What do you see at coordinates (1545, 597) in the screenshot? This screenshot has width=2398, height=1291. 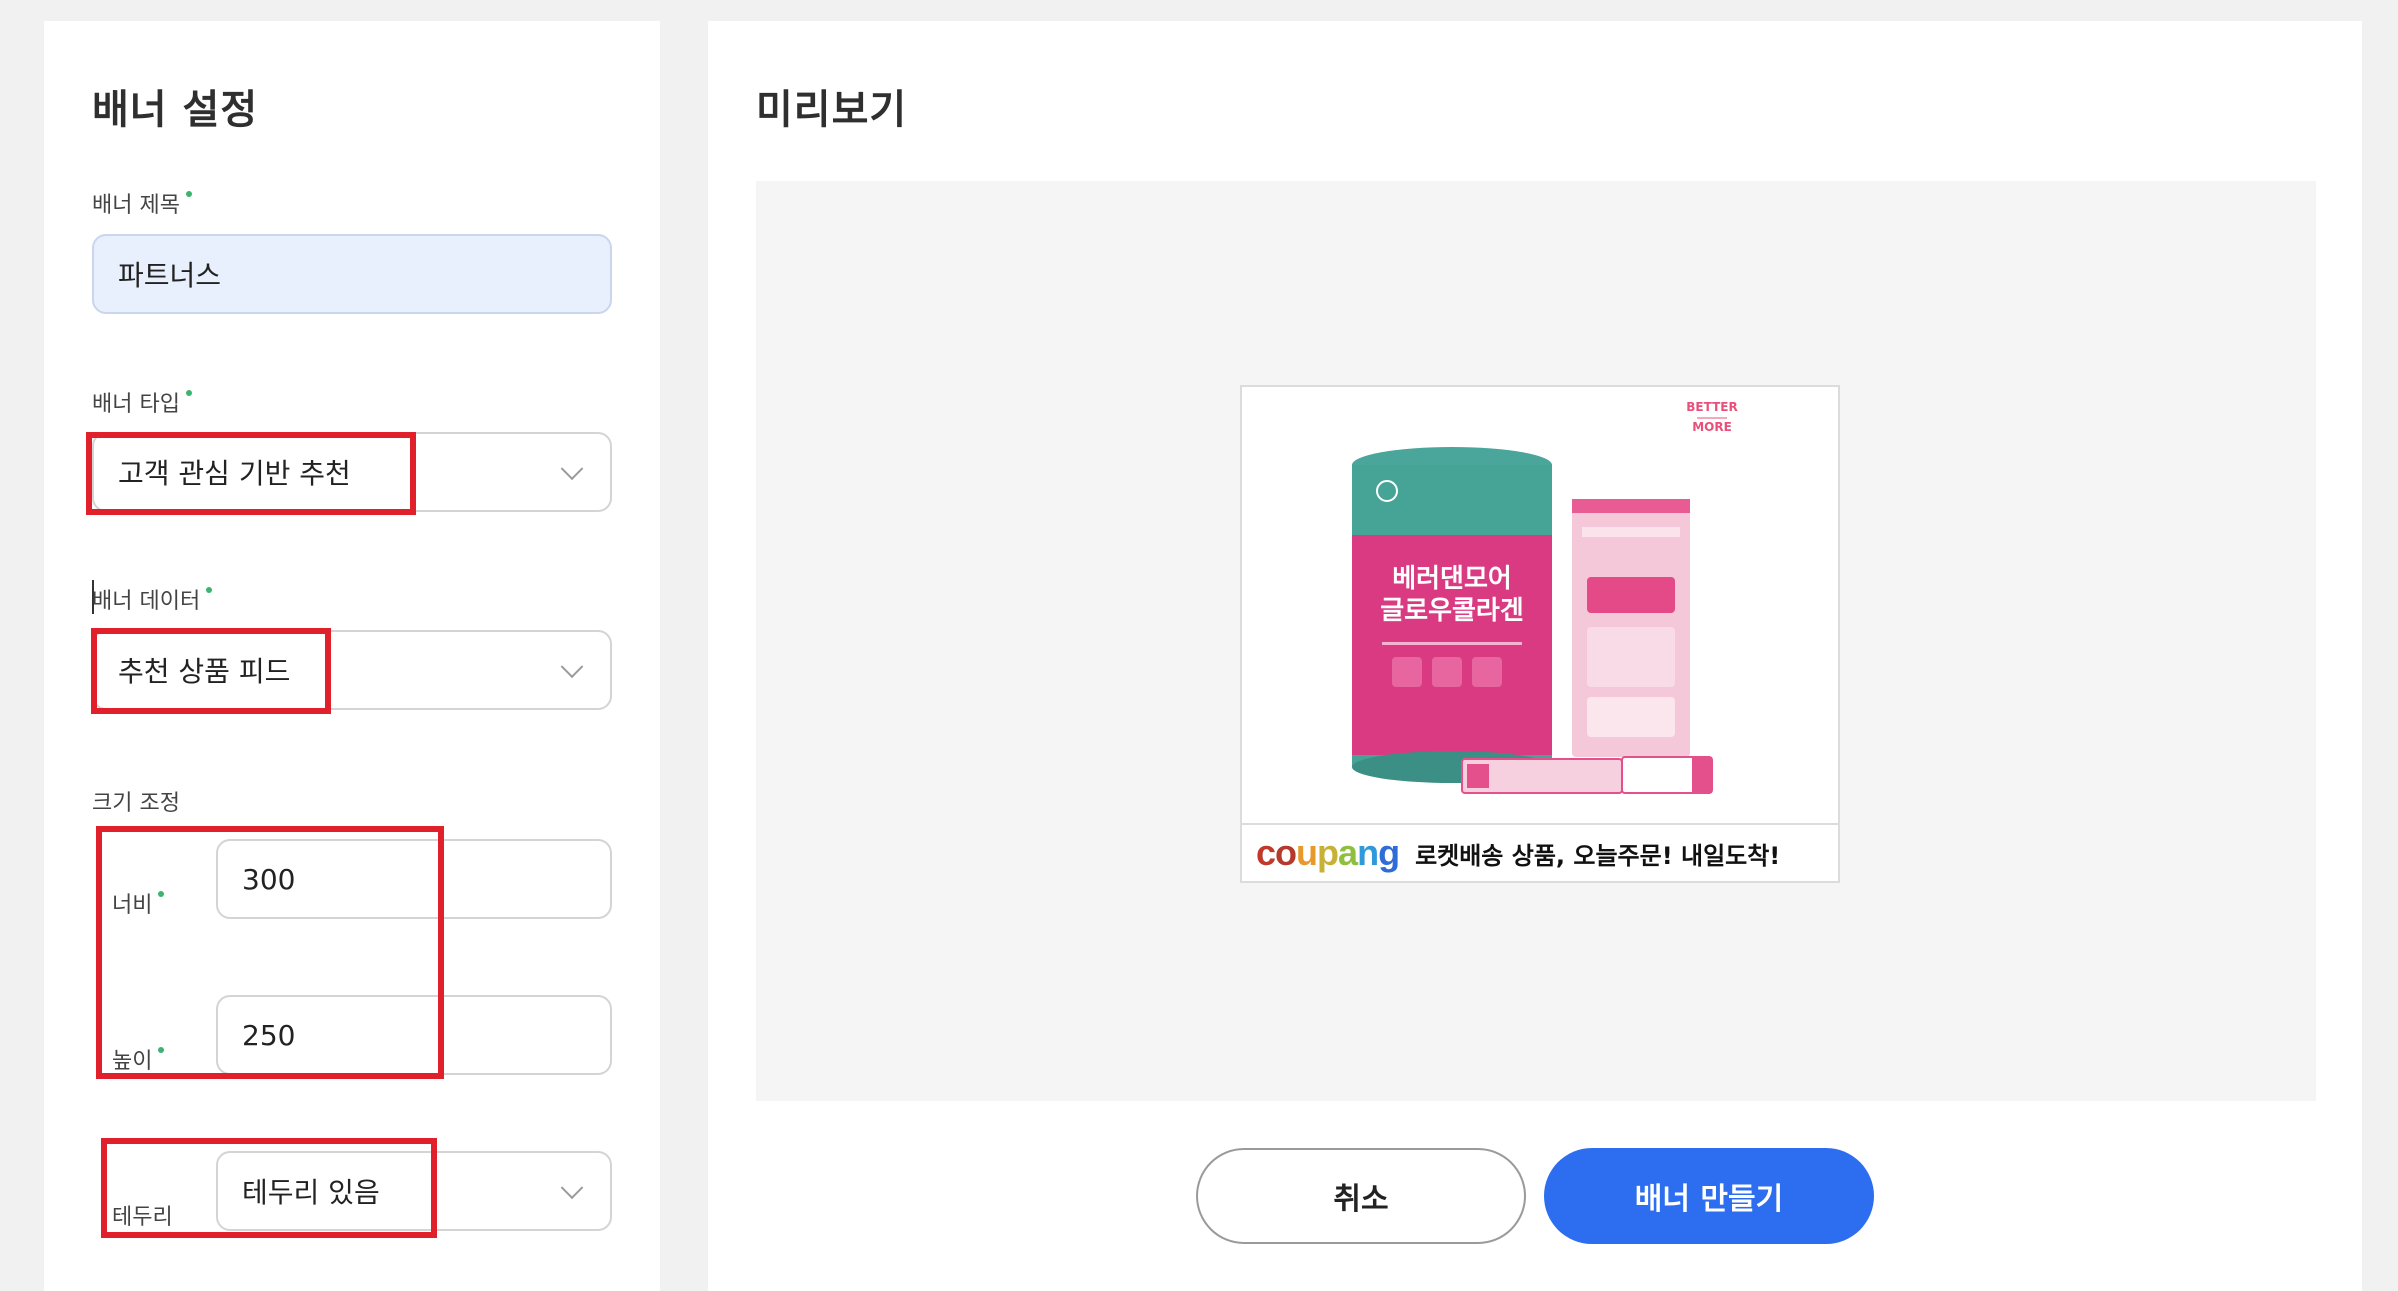 I see `product-illustration: BETTER MORE 베러댄모어 글로우콜라겐` at bounding box center [1545, 597].